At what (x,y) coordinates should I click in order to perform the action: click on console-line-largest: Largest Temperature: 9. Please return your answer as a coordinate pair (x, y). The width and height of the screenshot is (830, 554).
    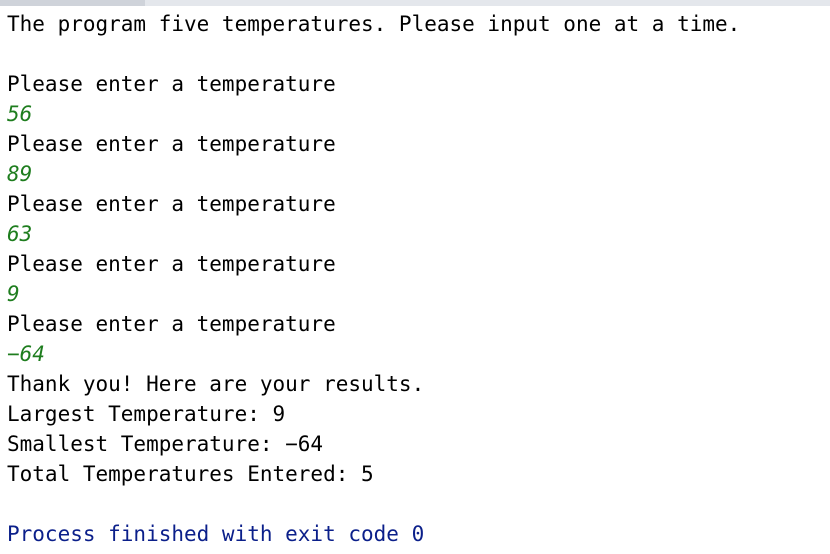
    Looking at the image, I should click on (146, 414).